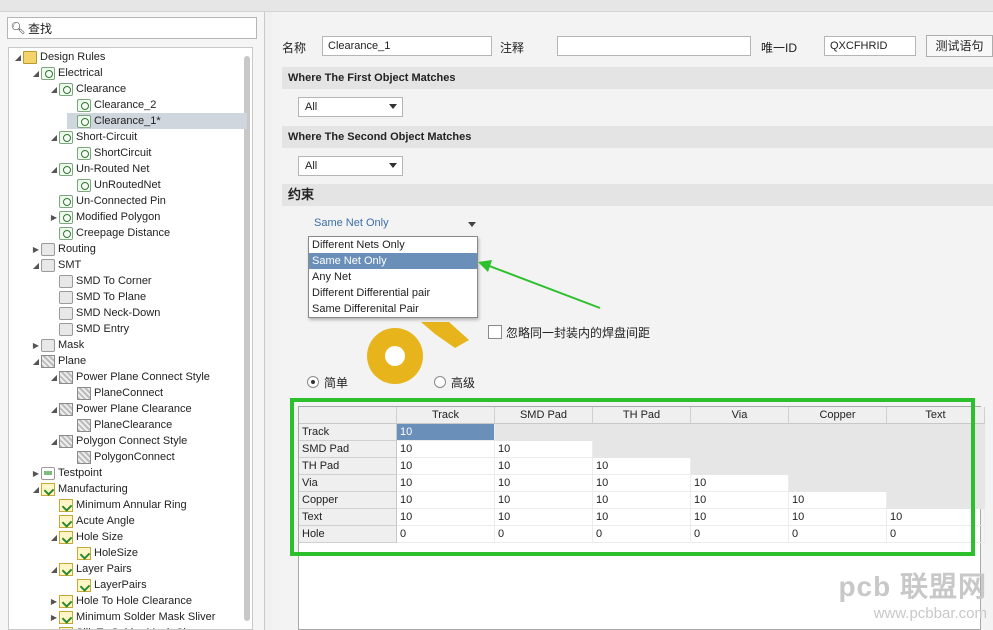  I want to click on comment-field, so click(654, 46).